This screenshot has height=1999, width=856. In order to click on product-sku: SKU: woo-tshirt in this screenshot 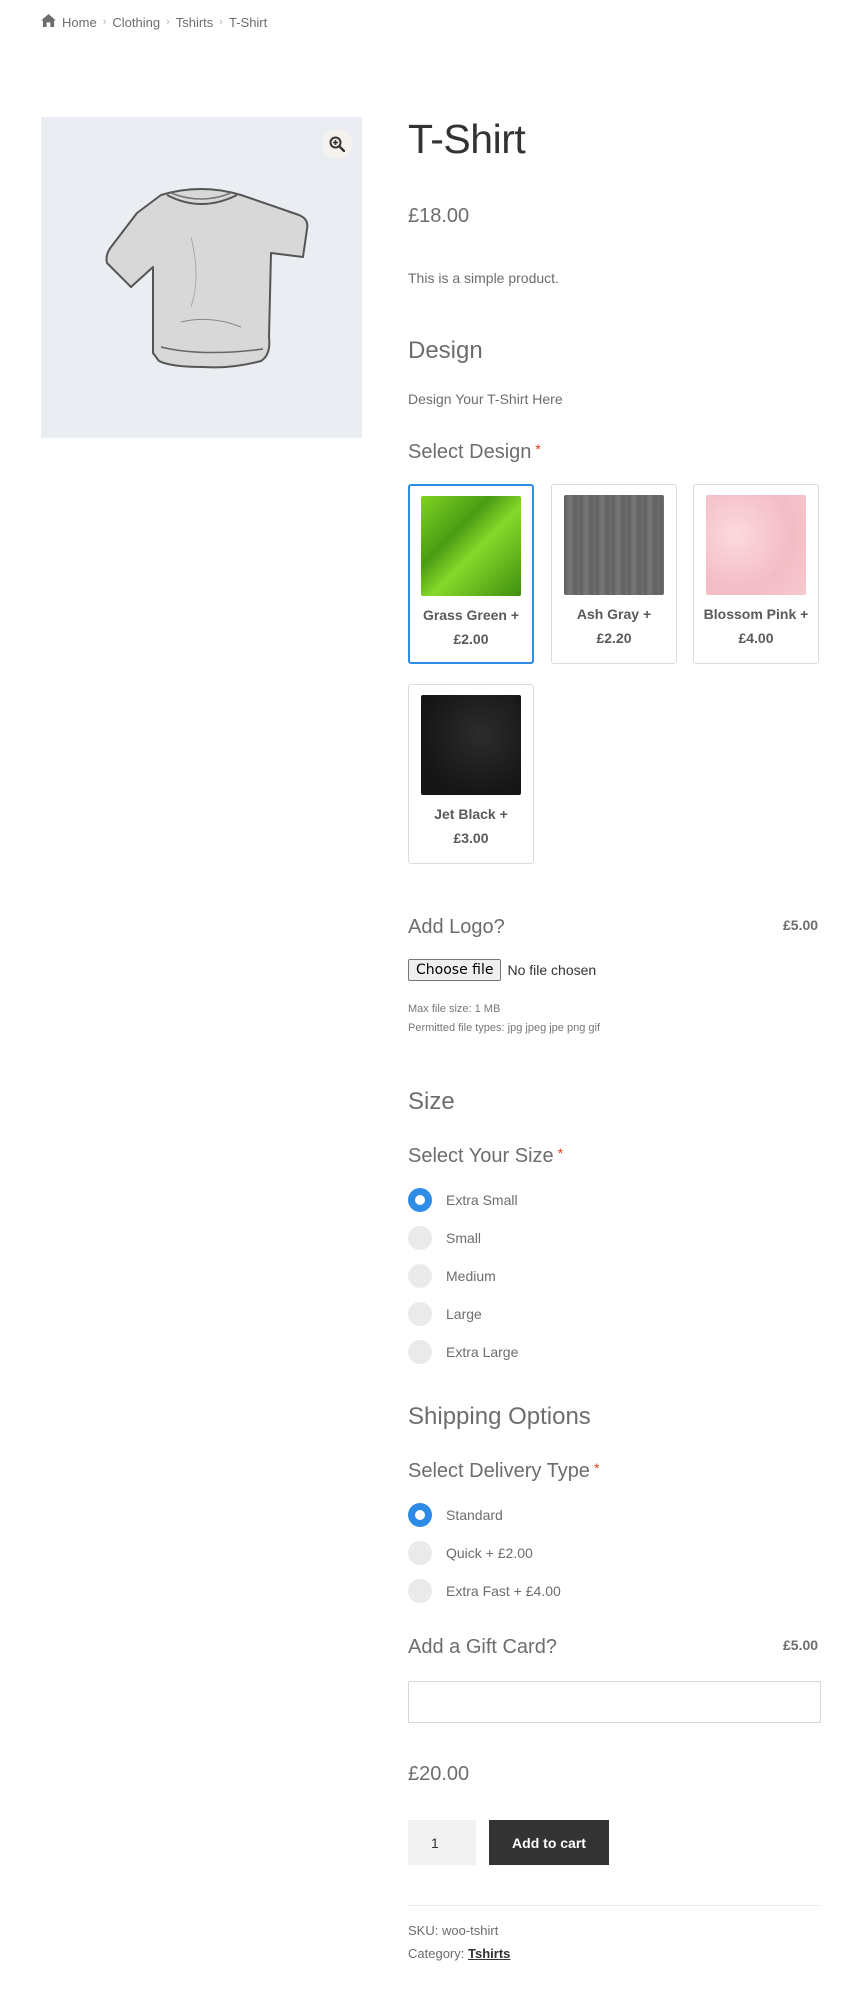, I will do `click(453, 1930)`.